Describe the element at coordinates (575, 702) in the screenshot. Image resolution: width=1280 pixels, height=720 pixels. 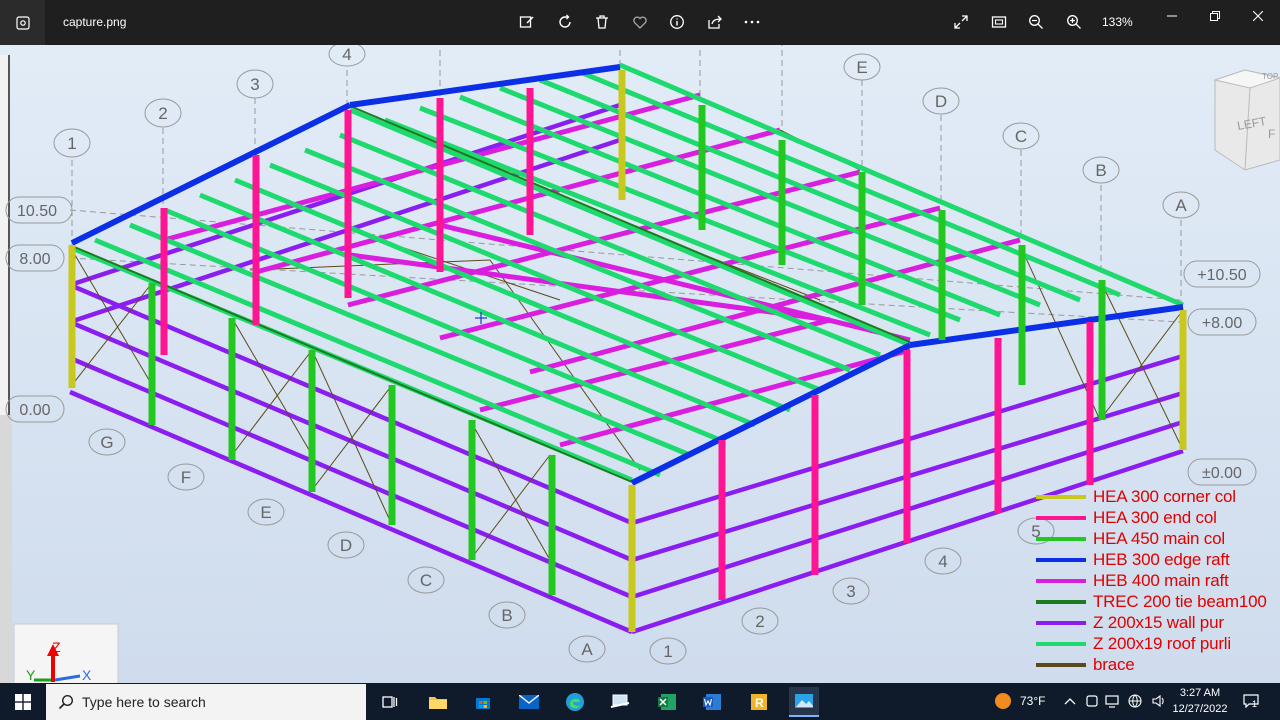
I see `edge-browser-icon` at that location.